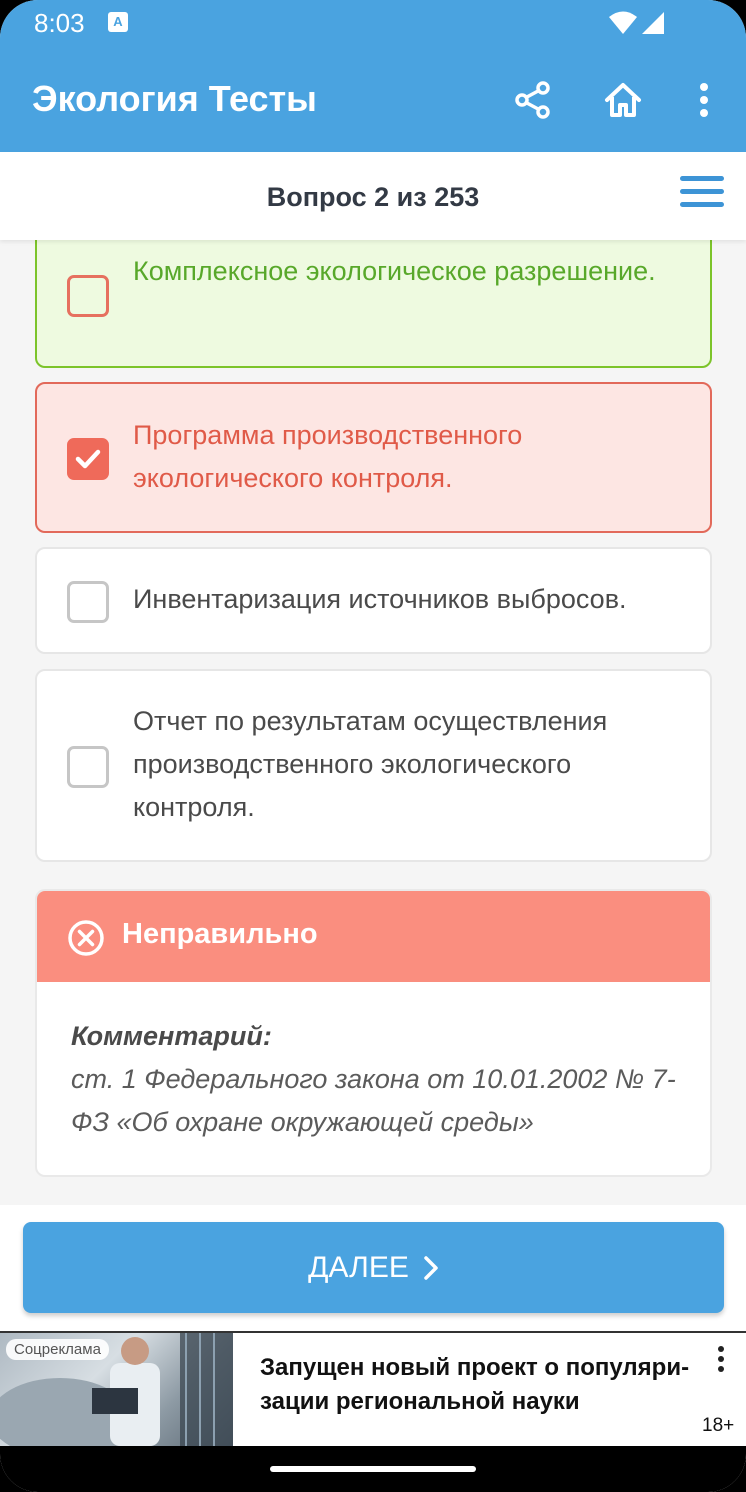 The height and width of the screenshot is (1492, 746). I want to click on answer-text: Инвентаризация источников выбросов., so click(380, 599).